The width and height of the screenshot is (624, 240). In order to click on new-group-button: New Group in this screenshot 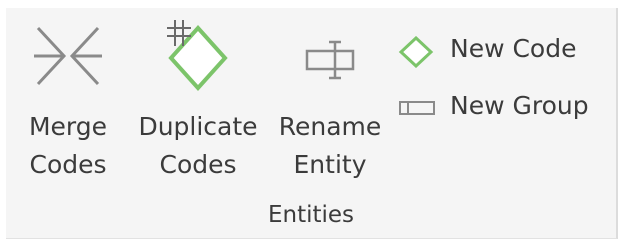, I will do `click(502, 107)`.